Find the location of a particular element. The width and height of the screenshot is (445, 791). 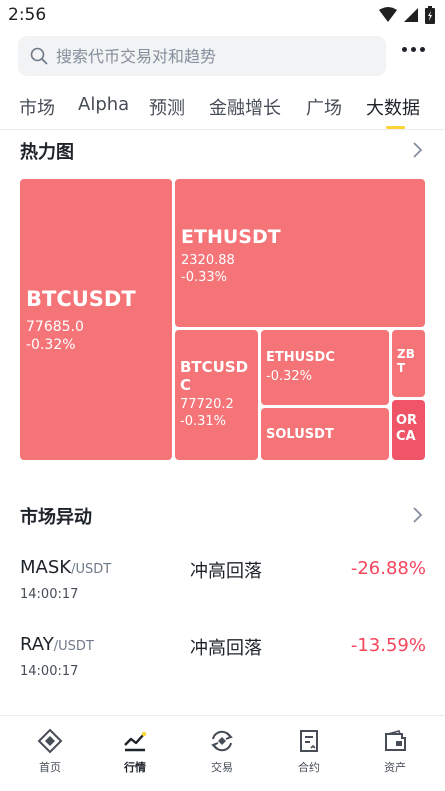

tile-symbol: SOLUSDT is located at coordinates (300, 434).